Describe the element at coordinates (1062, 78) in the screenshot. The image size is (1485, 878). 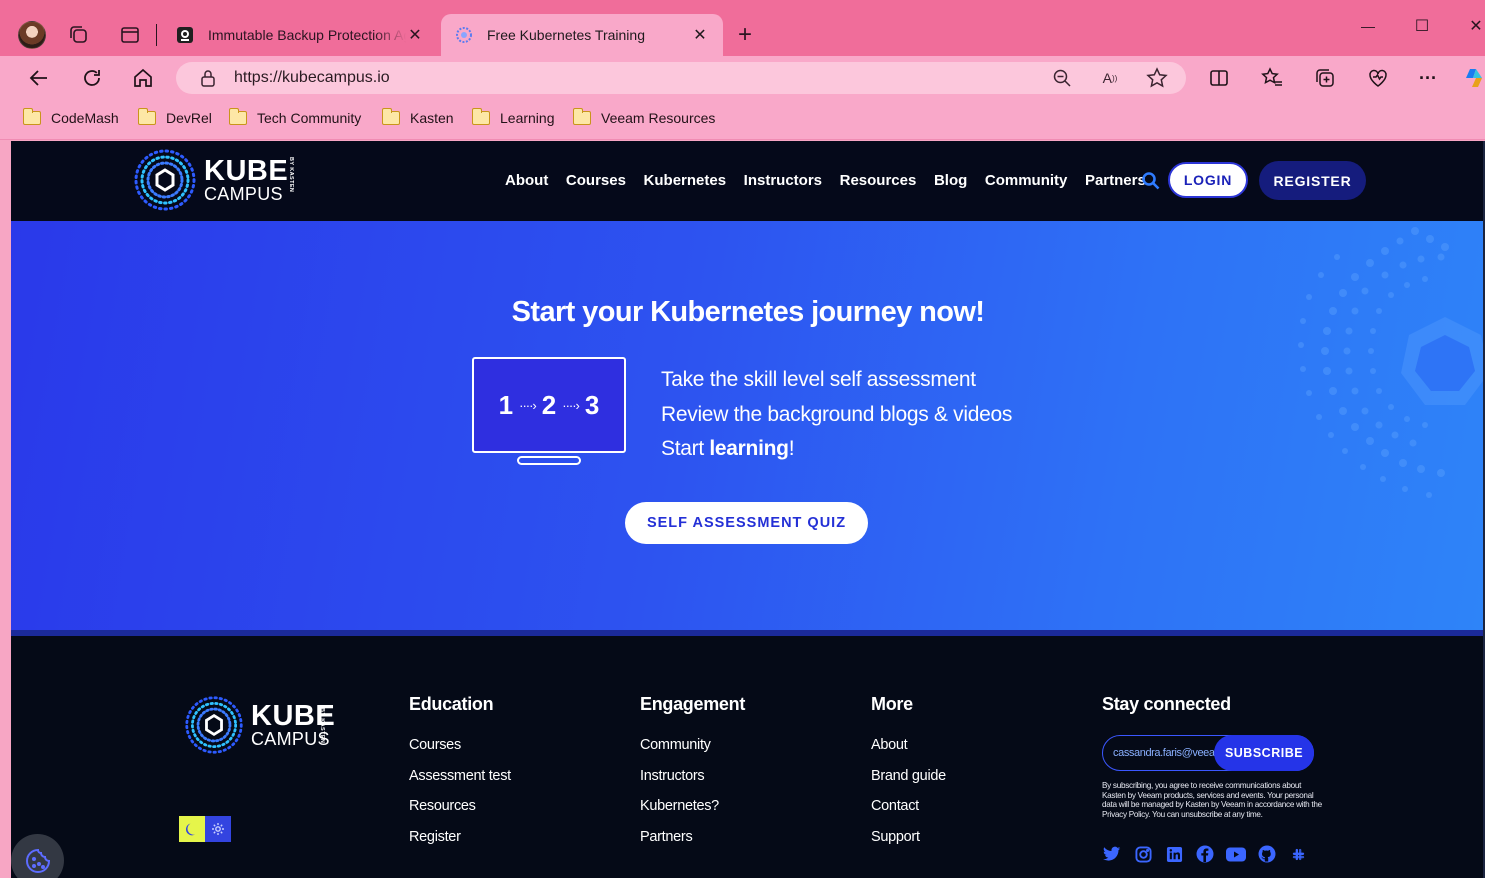
I see `zoom-out-icon` at that location.